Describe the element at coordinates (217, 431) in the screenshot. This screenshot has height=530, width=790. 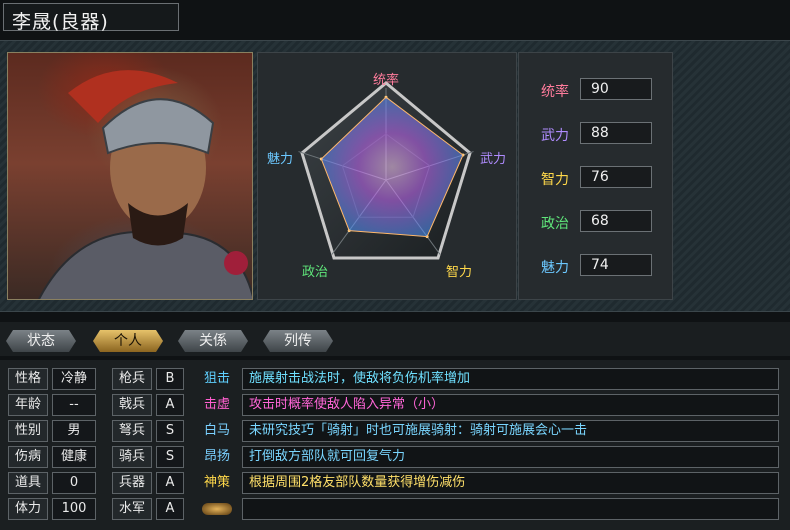
I see `skill-name: 白马` at that location.